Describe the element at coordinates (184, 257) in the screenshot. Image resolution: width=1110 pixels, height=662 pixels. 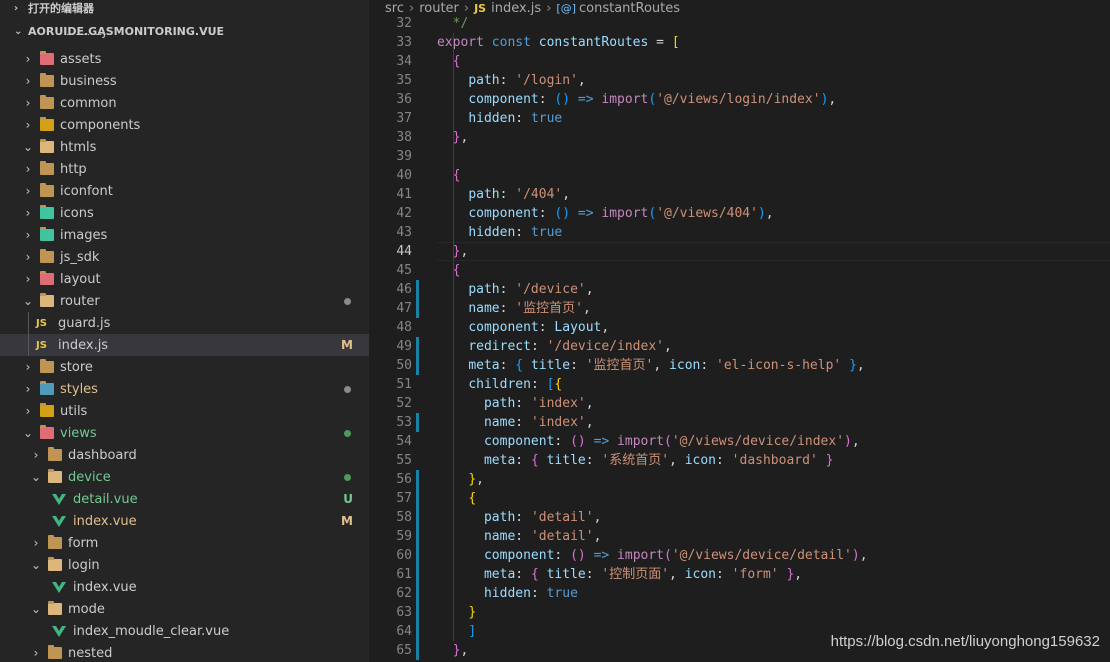
I see `tree-item-js-sdk: › js_sdk` at that location.